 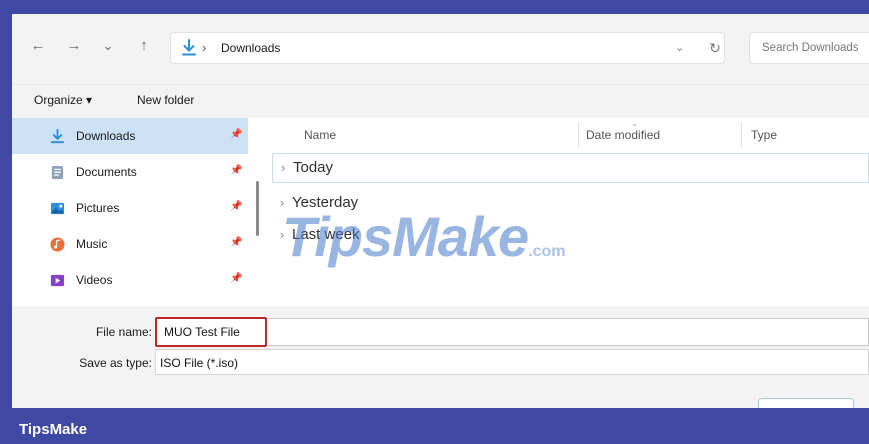 I want to click on chevron-right-icon: ›, so click(x=283, y=167).